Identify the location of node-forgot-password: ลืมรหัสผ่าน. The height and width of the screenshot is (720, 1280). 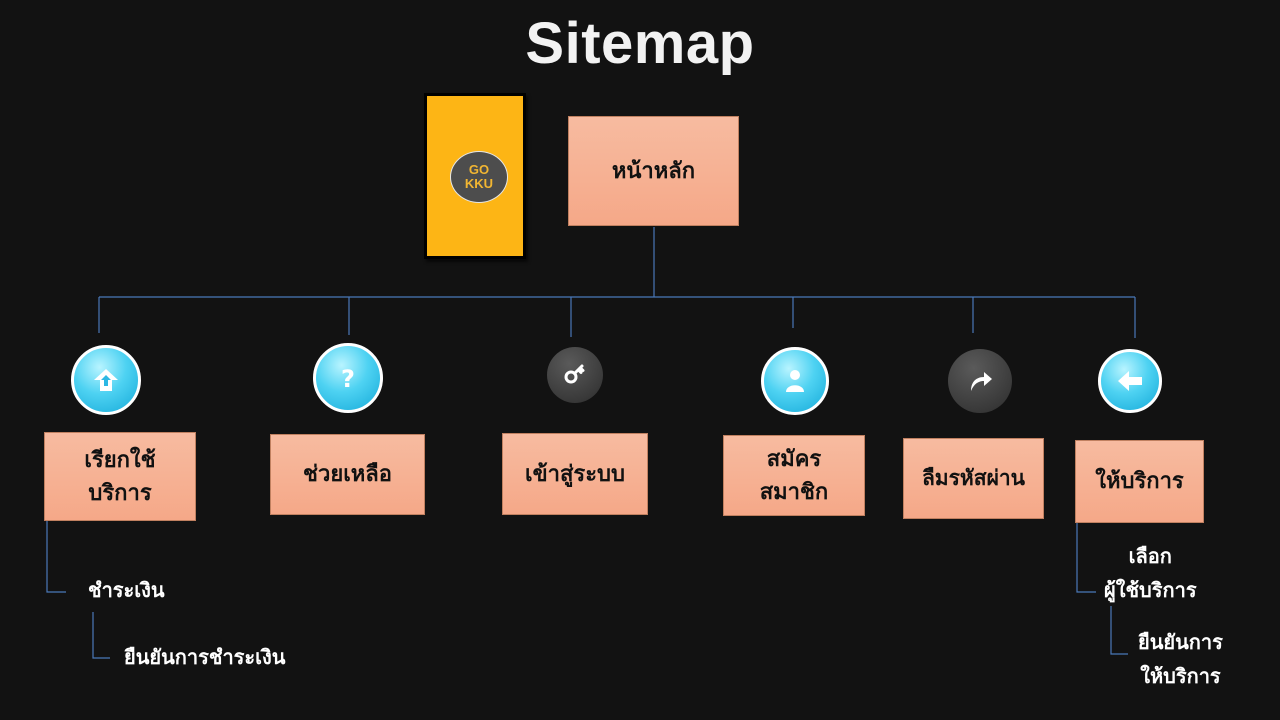
(973, 478).